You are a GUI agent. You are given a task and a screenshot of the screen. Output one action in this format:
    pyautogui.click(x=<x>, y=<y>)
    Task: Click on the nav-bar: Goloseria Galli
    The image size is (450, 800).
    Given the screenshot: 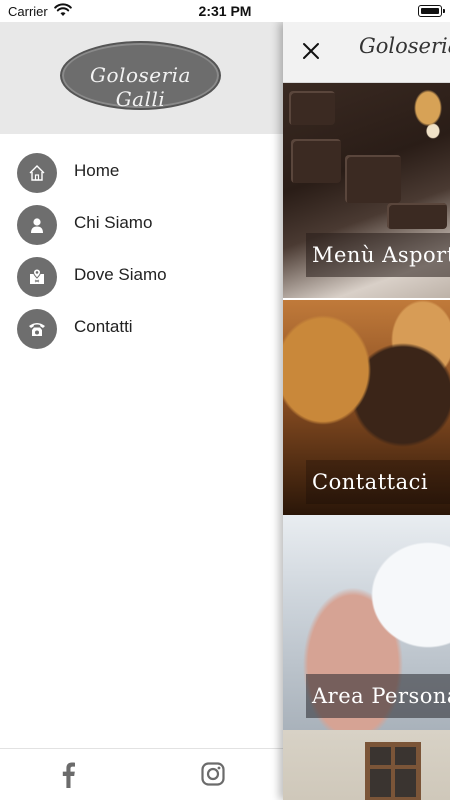 What is the action you would take?
    pyautogui.click(x=366, y=52)
    